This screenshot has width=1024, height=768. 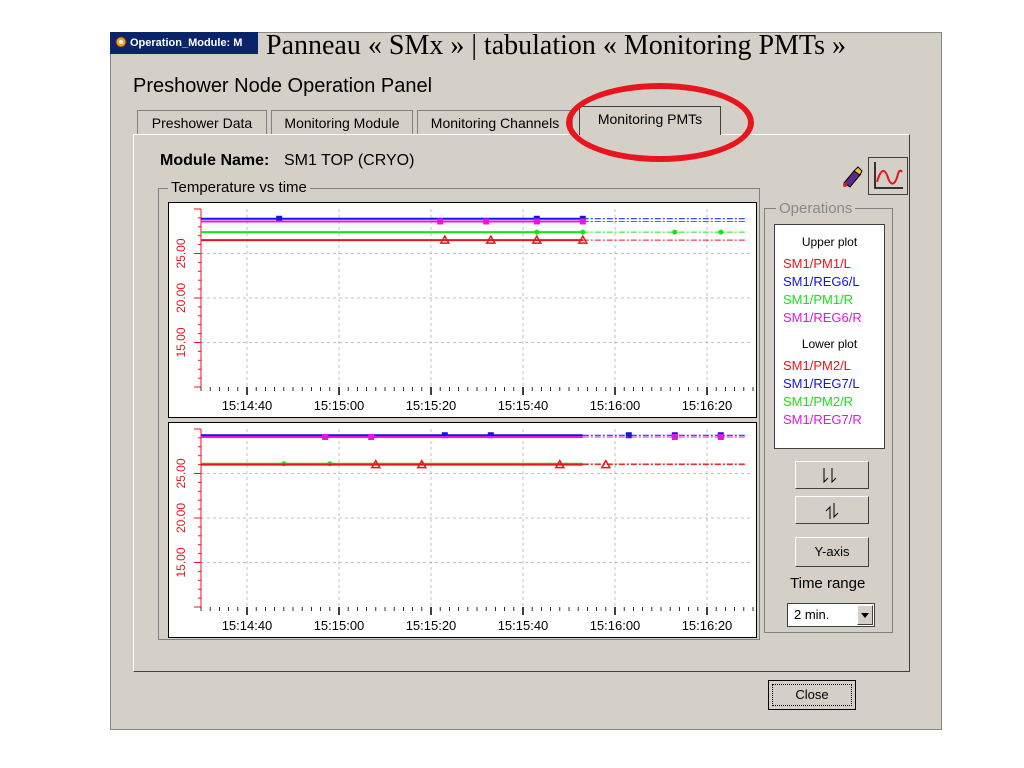 What do you see at coordinates (239, 187) in the screenshot?
I see `temperature-group-title: Temperature vs time` at bounding box center [239, 187].